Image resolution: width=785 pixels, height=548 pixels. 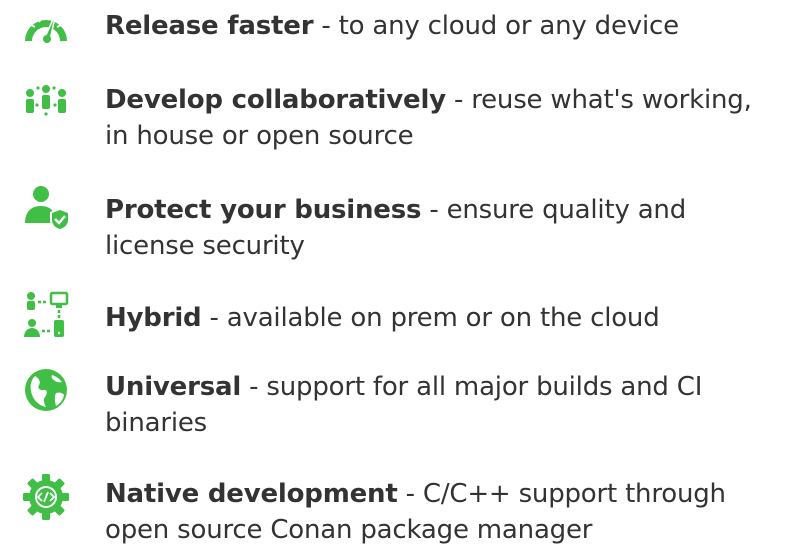 I want to click on code-gear-icon, so click(x=46, y=497).